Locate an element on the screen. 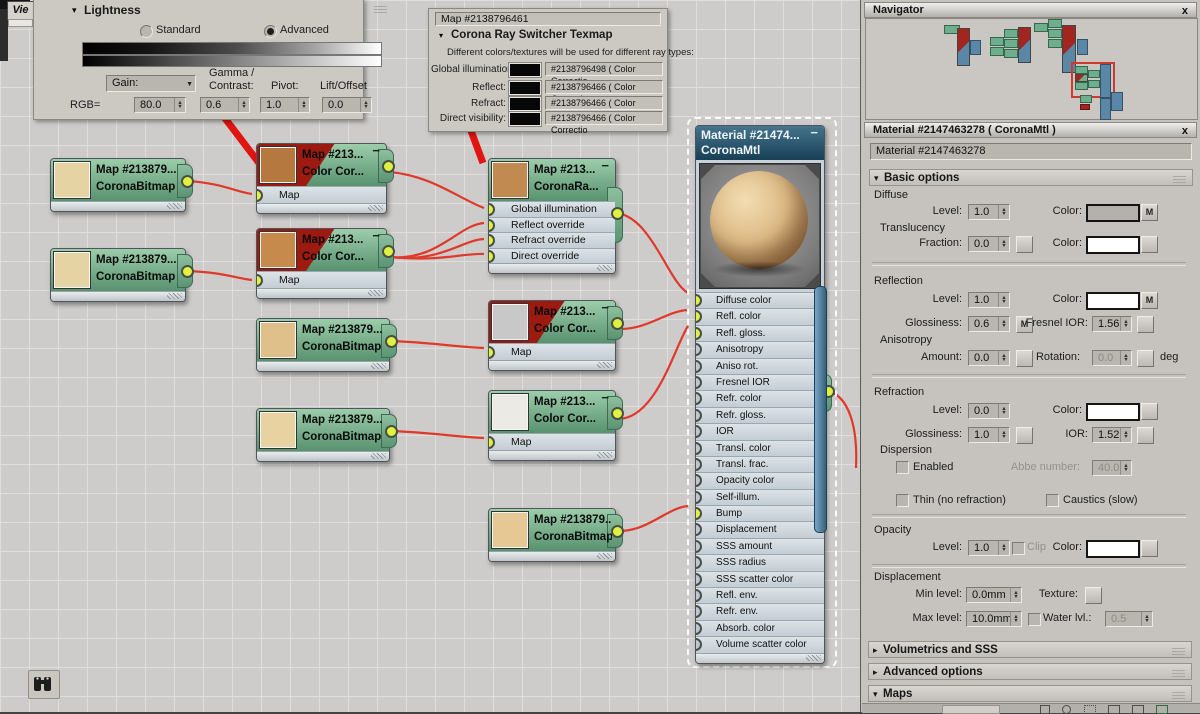 The width and height of the screenshot is (1200, 714). slot-sss-radius: SSS radius is located at coordinates (760, 562).